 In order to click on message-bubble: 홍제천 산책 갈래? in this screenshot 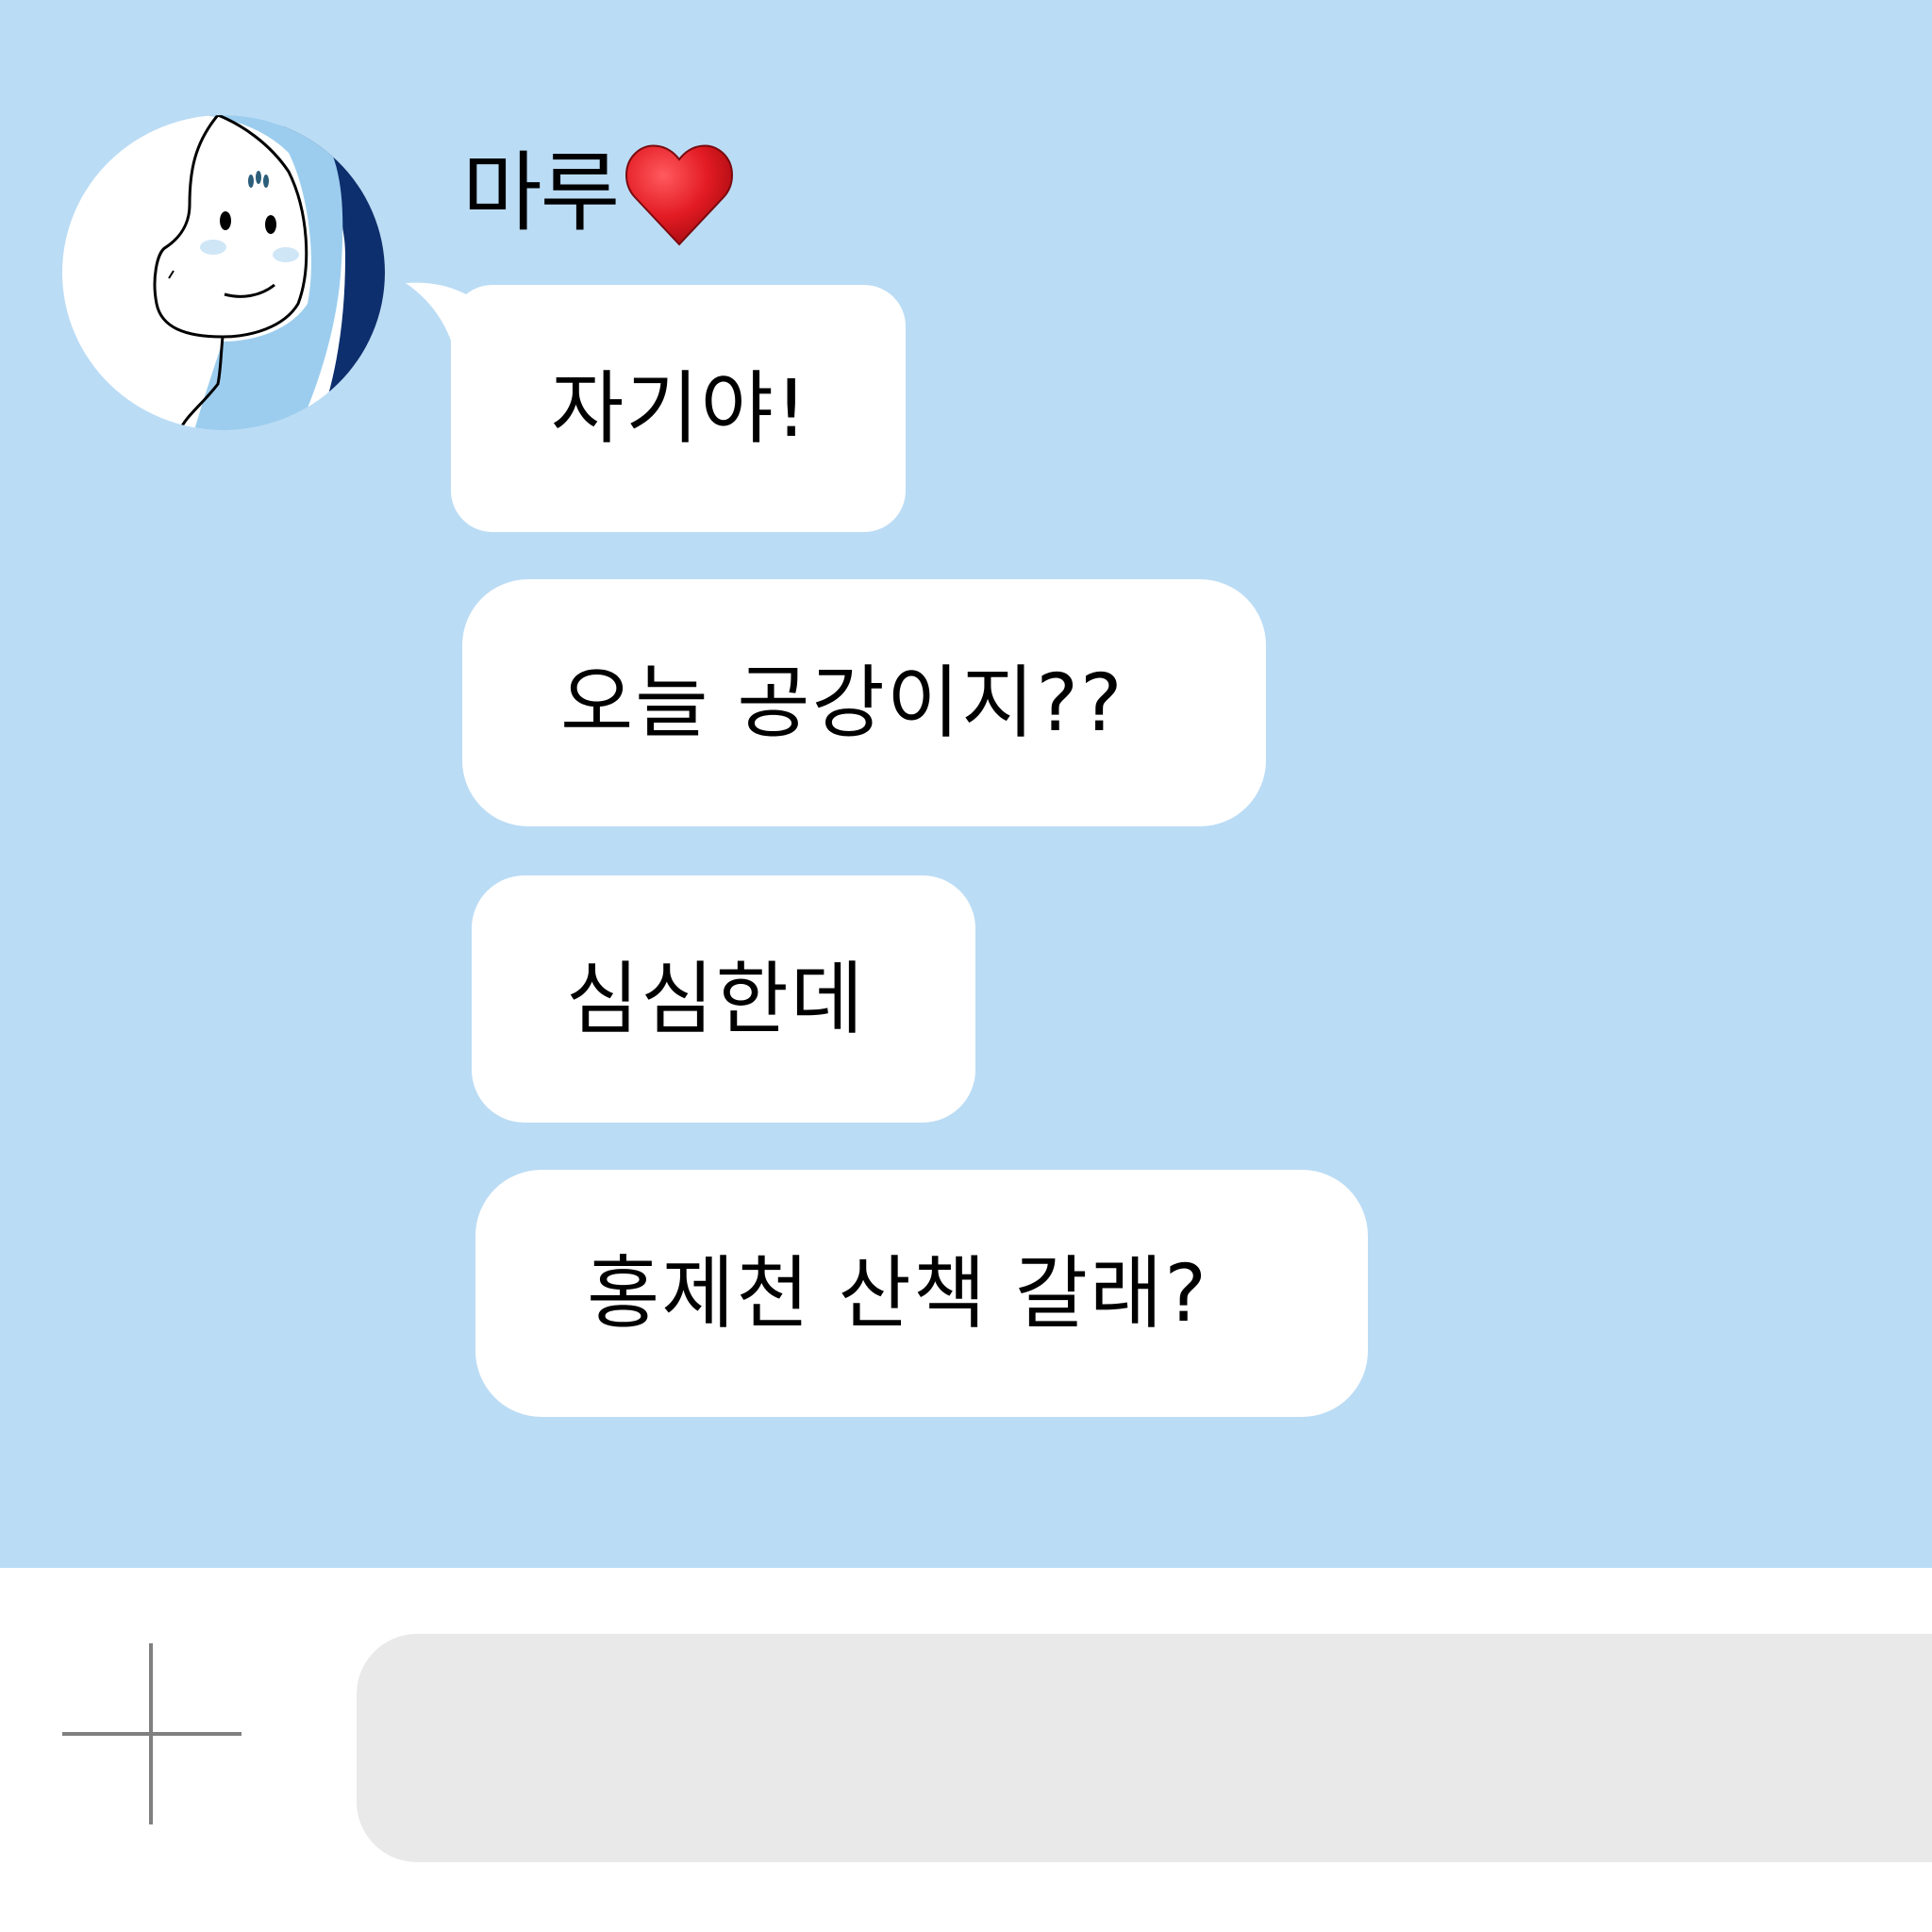, I will do `click(921, 1294)`.